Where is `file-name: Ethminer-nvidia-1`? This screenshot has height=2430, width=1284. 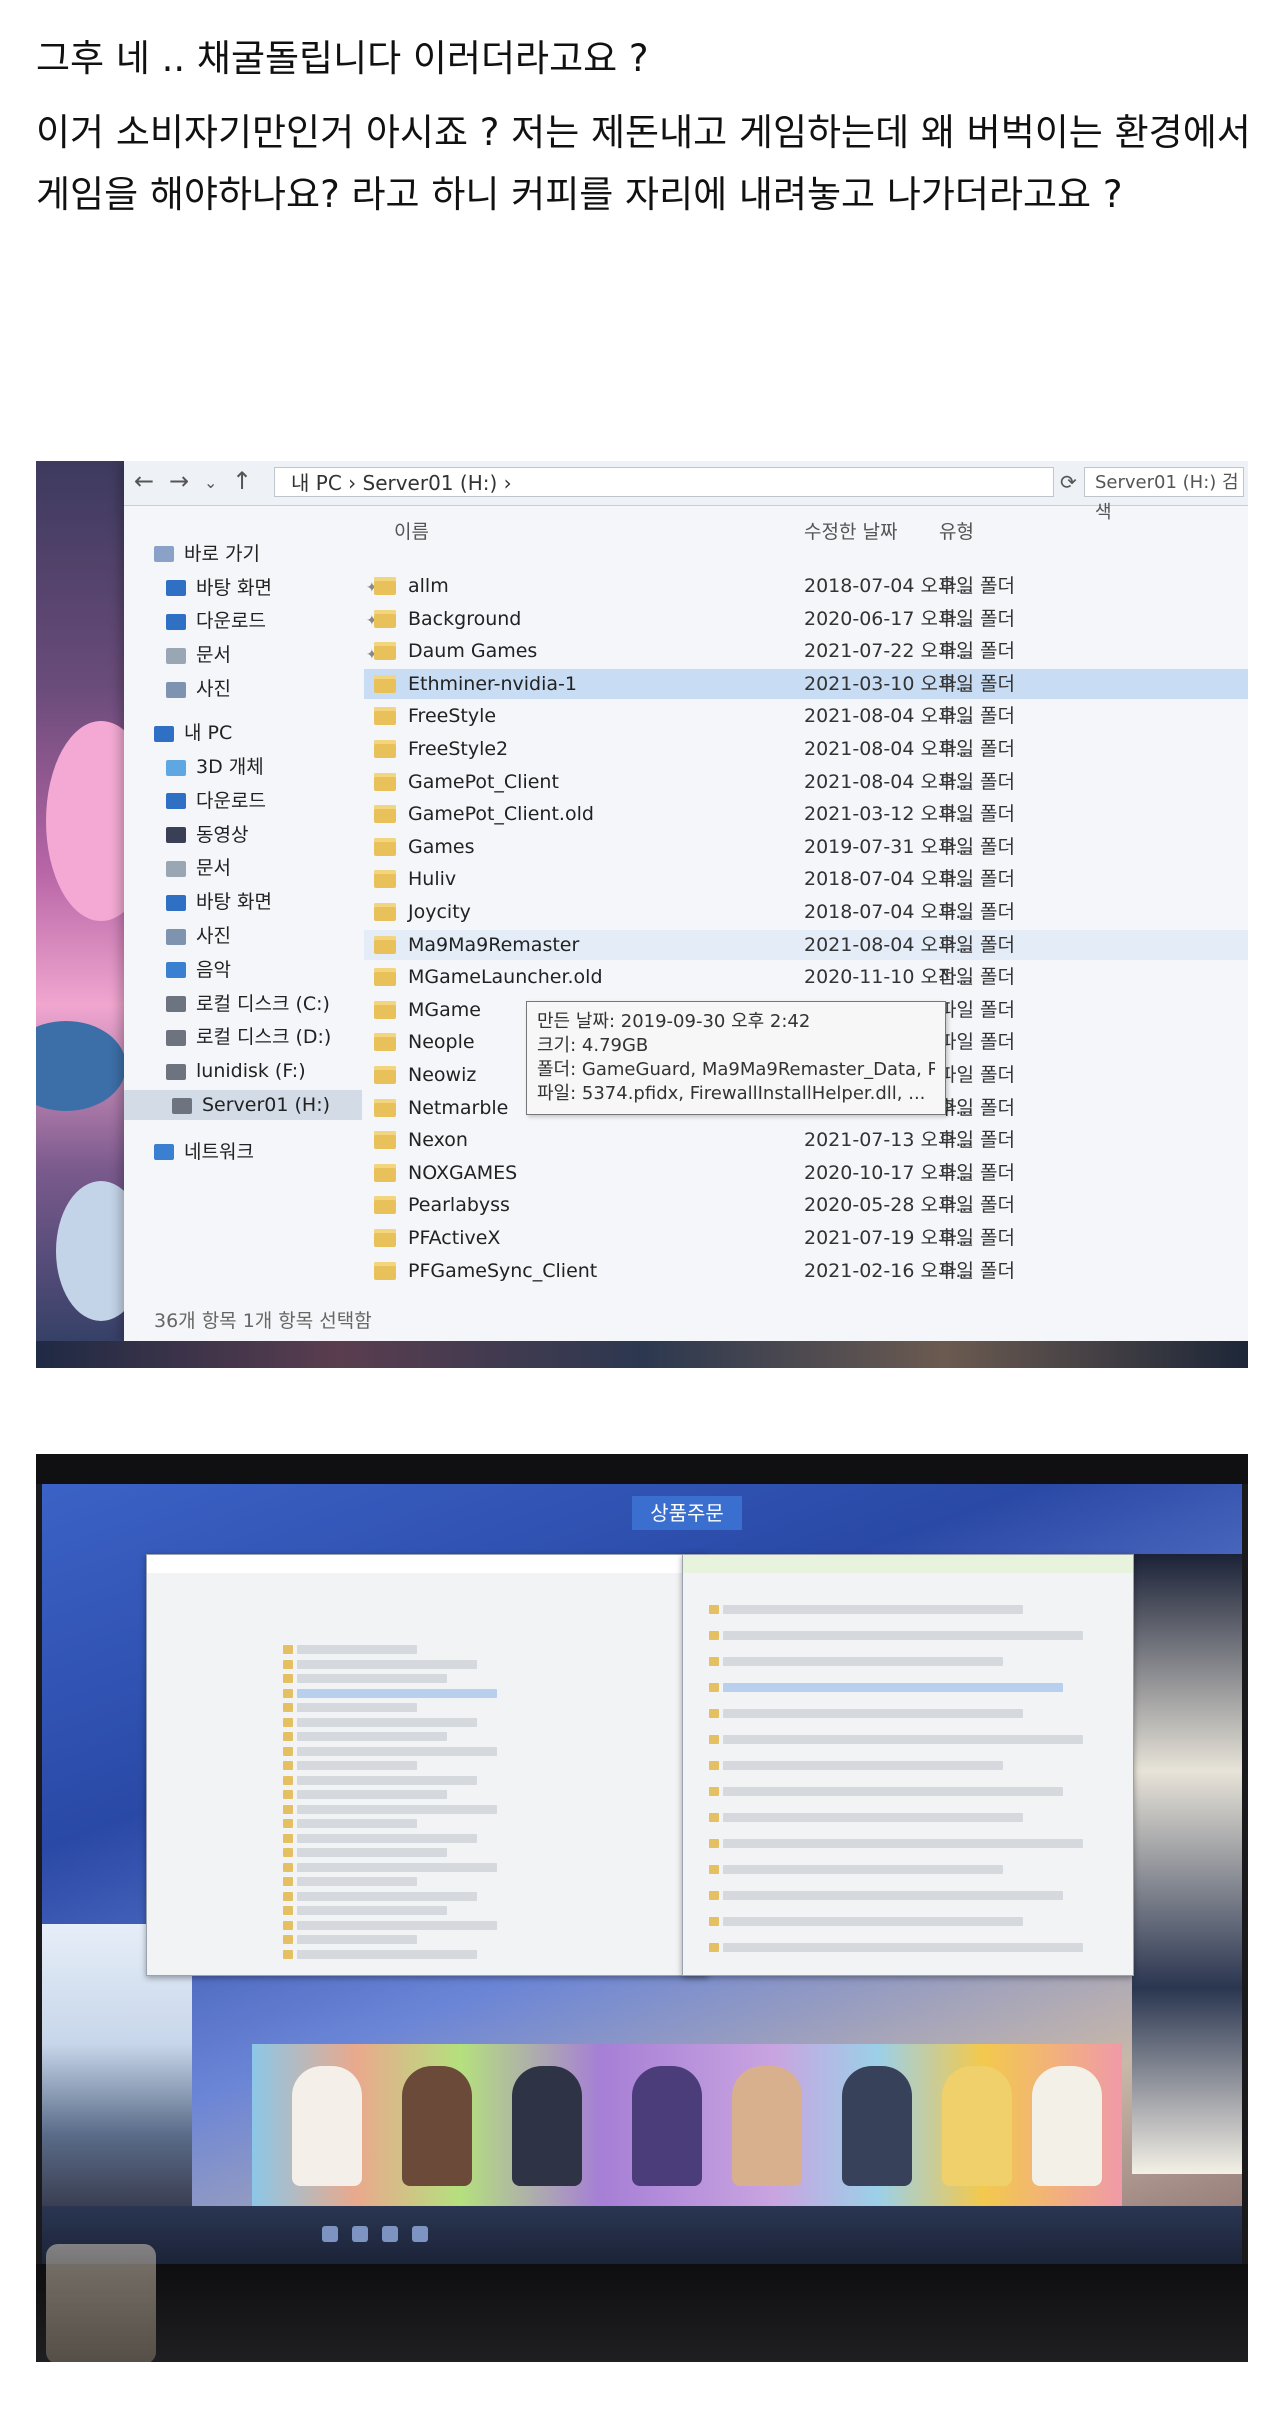 file-name: Ethminer-nvidia-1 is located at coordinates (492, 683).